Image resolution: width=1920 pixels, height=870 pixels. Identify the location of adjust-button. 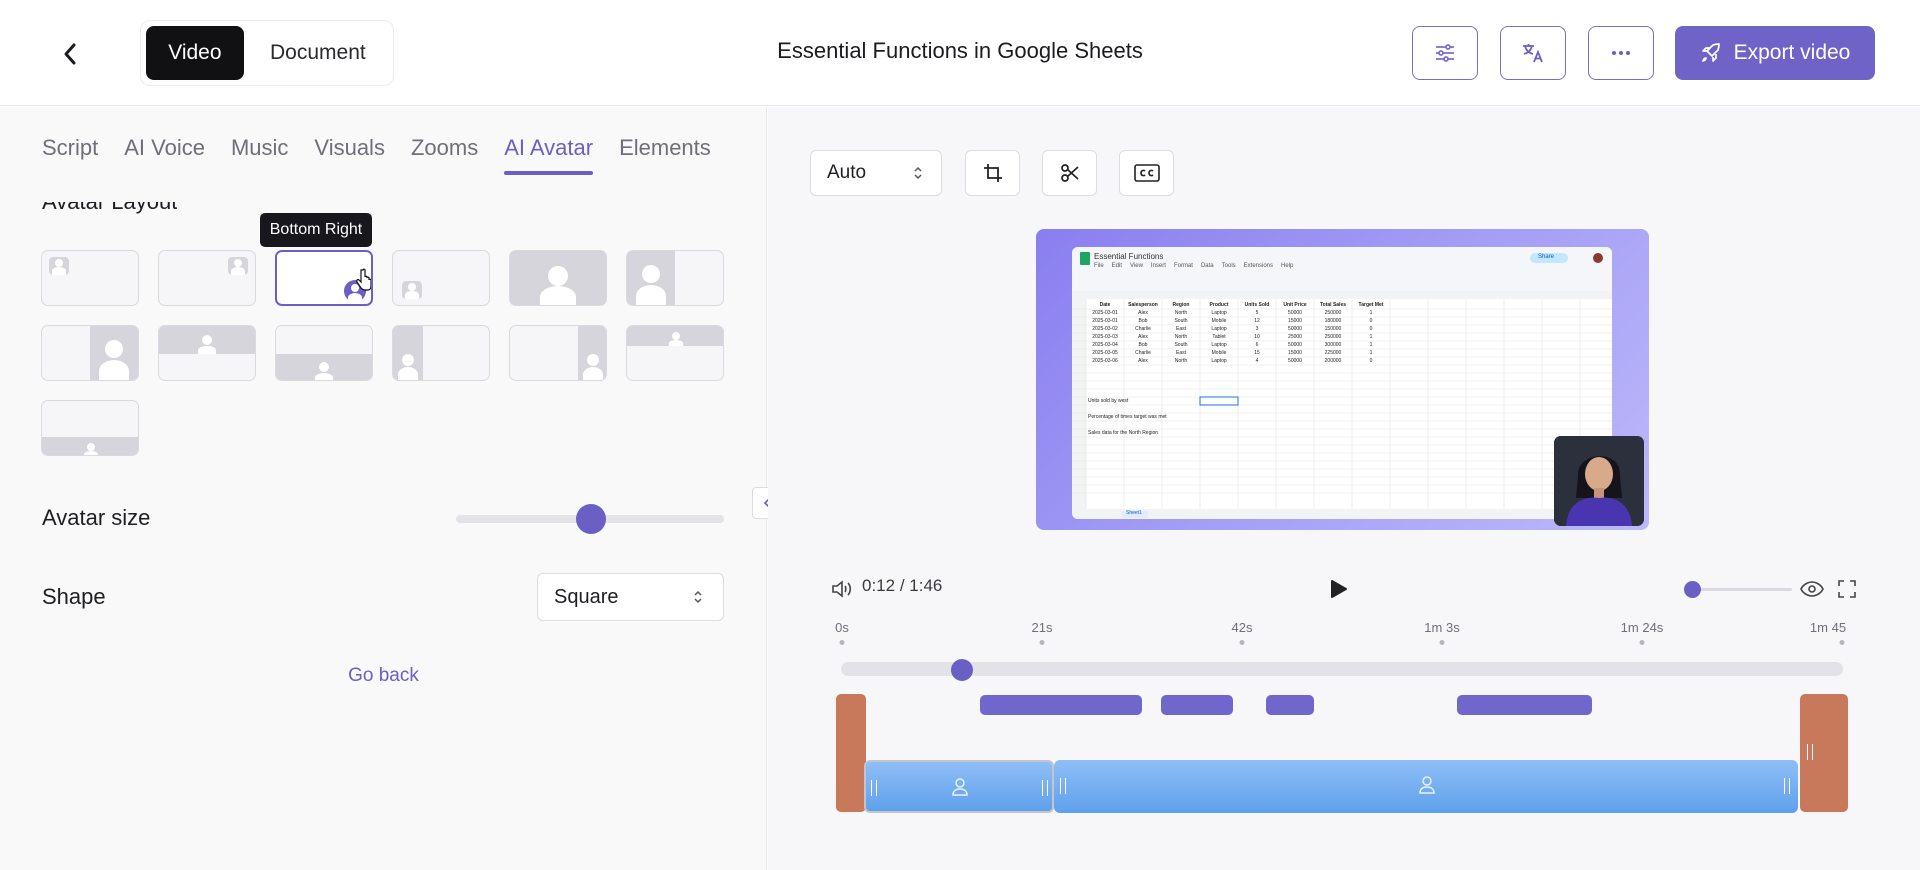
(1445, 53).